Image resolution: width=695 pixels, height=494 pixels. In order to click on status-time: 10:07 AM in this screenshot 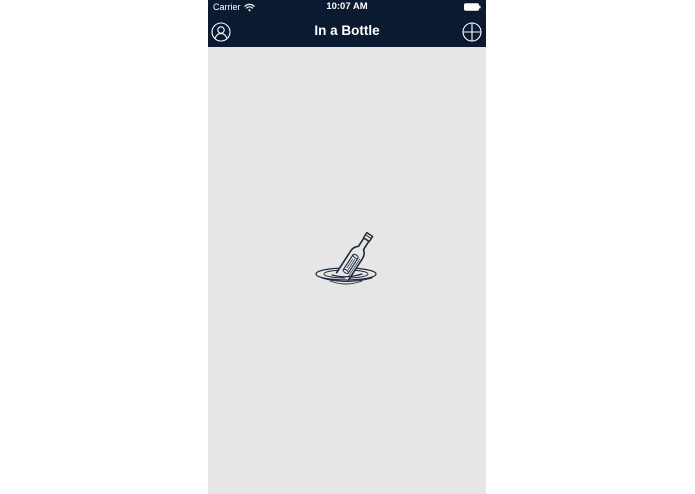, I will do `click(347, 6)`.